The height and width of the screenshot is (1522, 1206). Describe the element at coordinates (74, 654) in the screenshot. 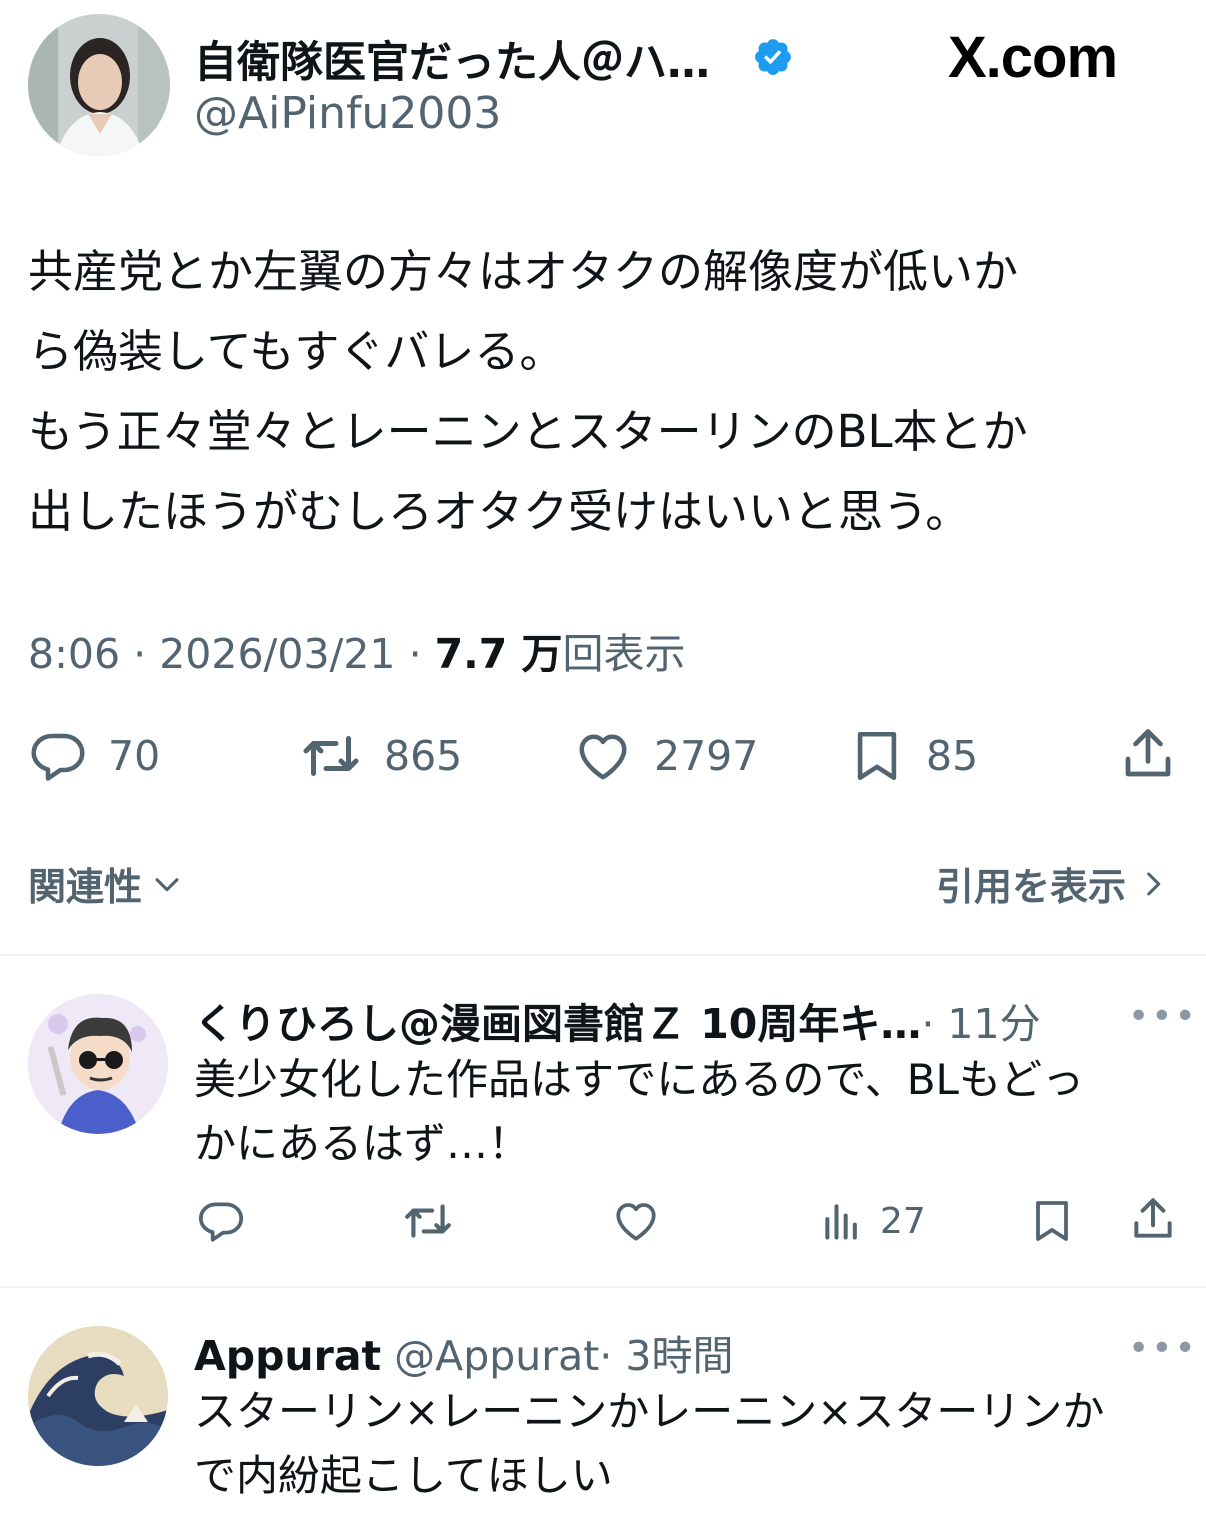

I see `tweet-time: 8:06` at that location.